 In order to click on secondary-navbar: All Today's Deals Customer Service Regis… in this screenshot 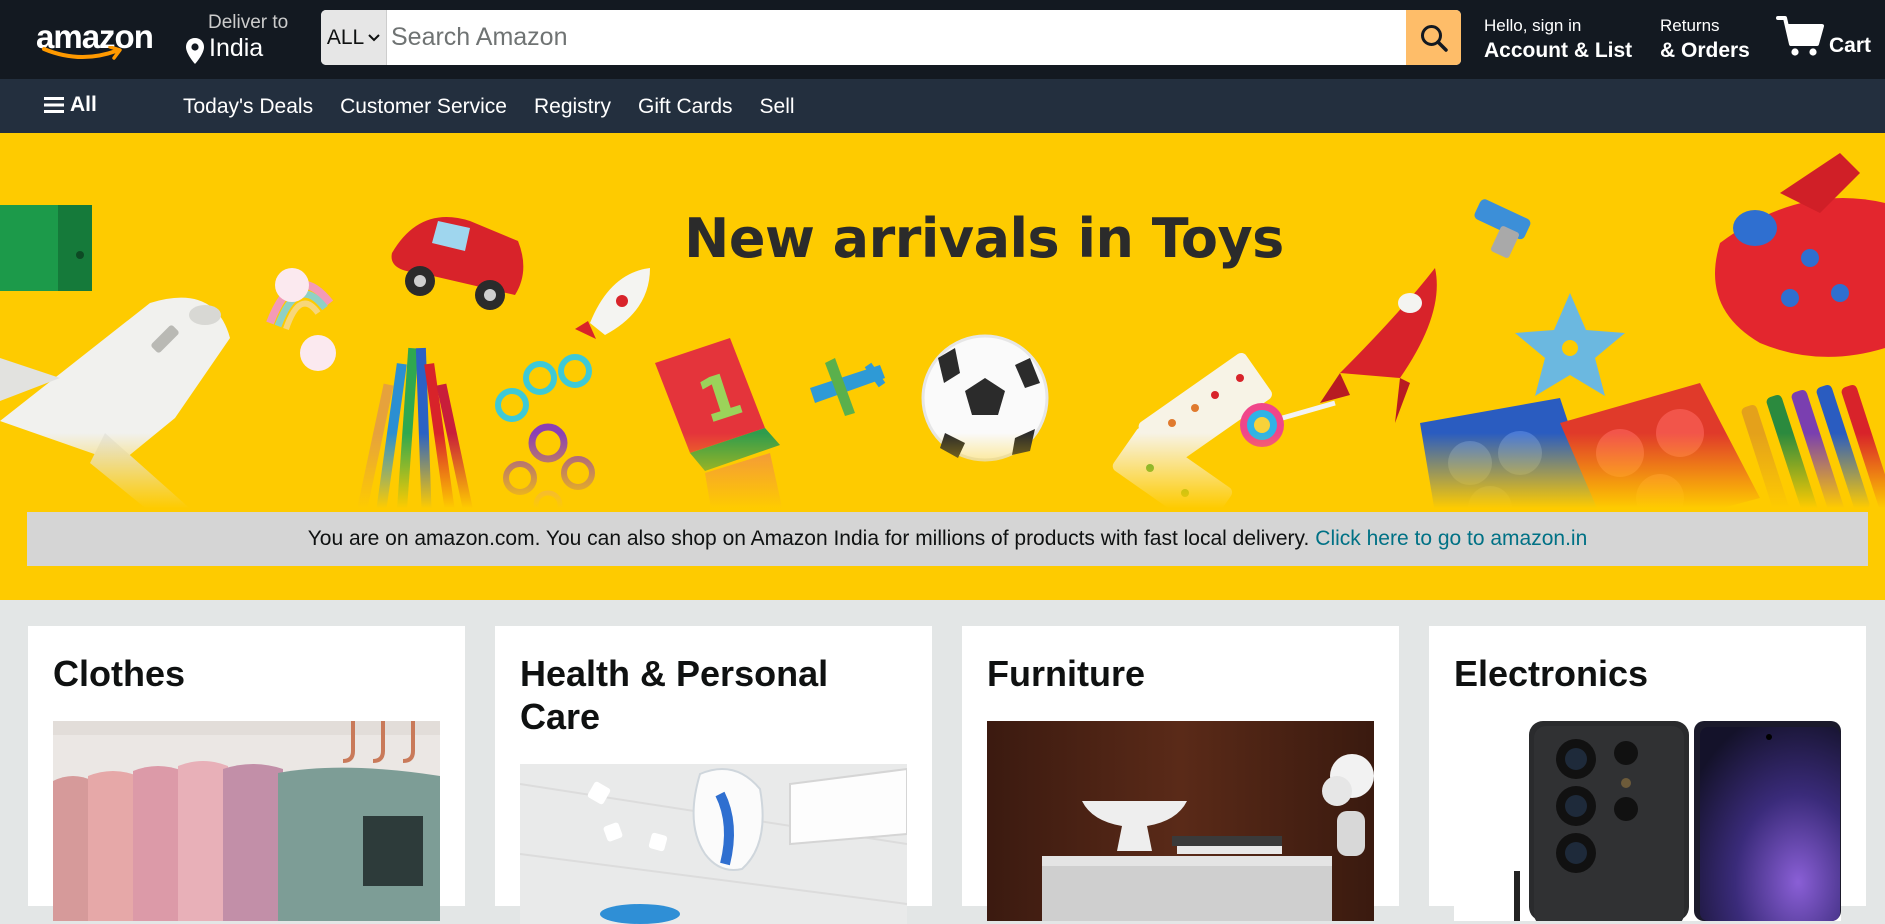, I will do `click(942, 106)`.